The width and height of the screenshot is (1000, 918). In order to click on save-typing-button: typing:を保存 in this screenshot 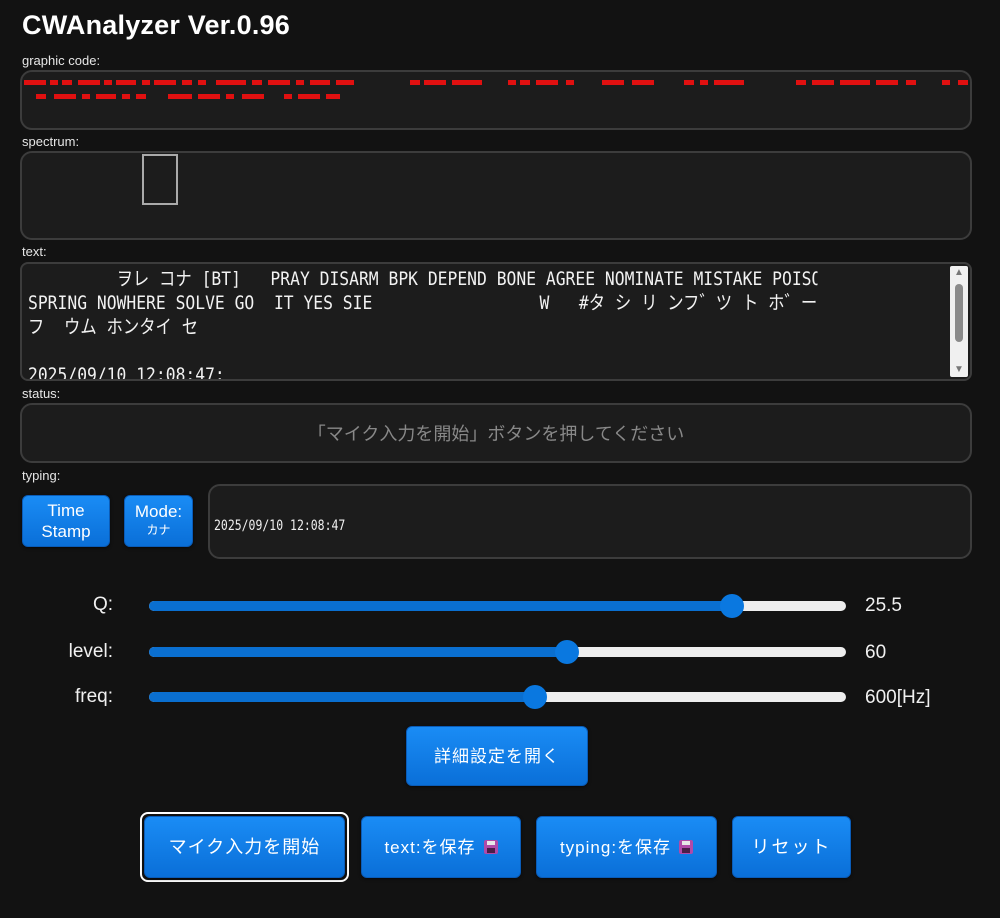, I will do `click(626, 847)`.